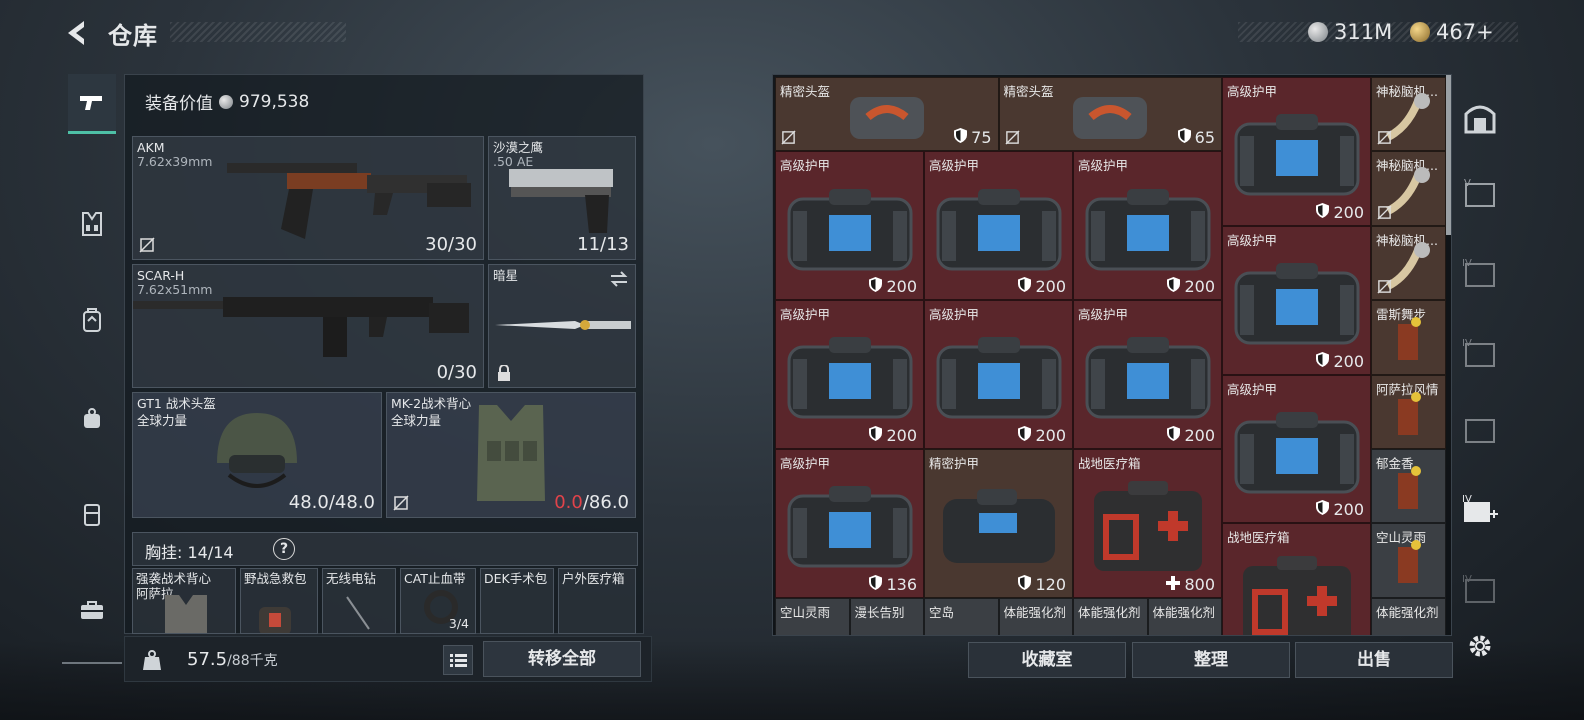 Image resolution: width=1584 pixels, height=720 pixels. I want to click on tab-pouch, so click(92, 418).